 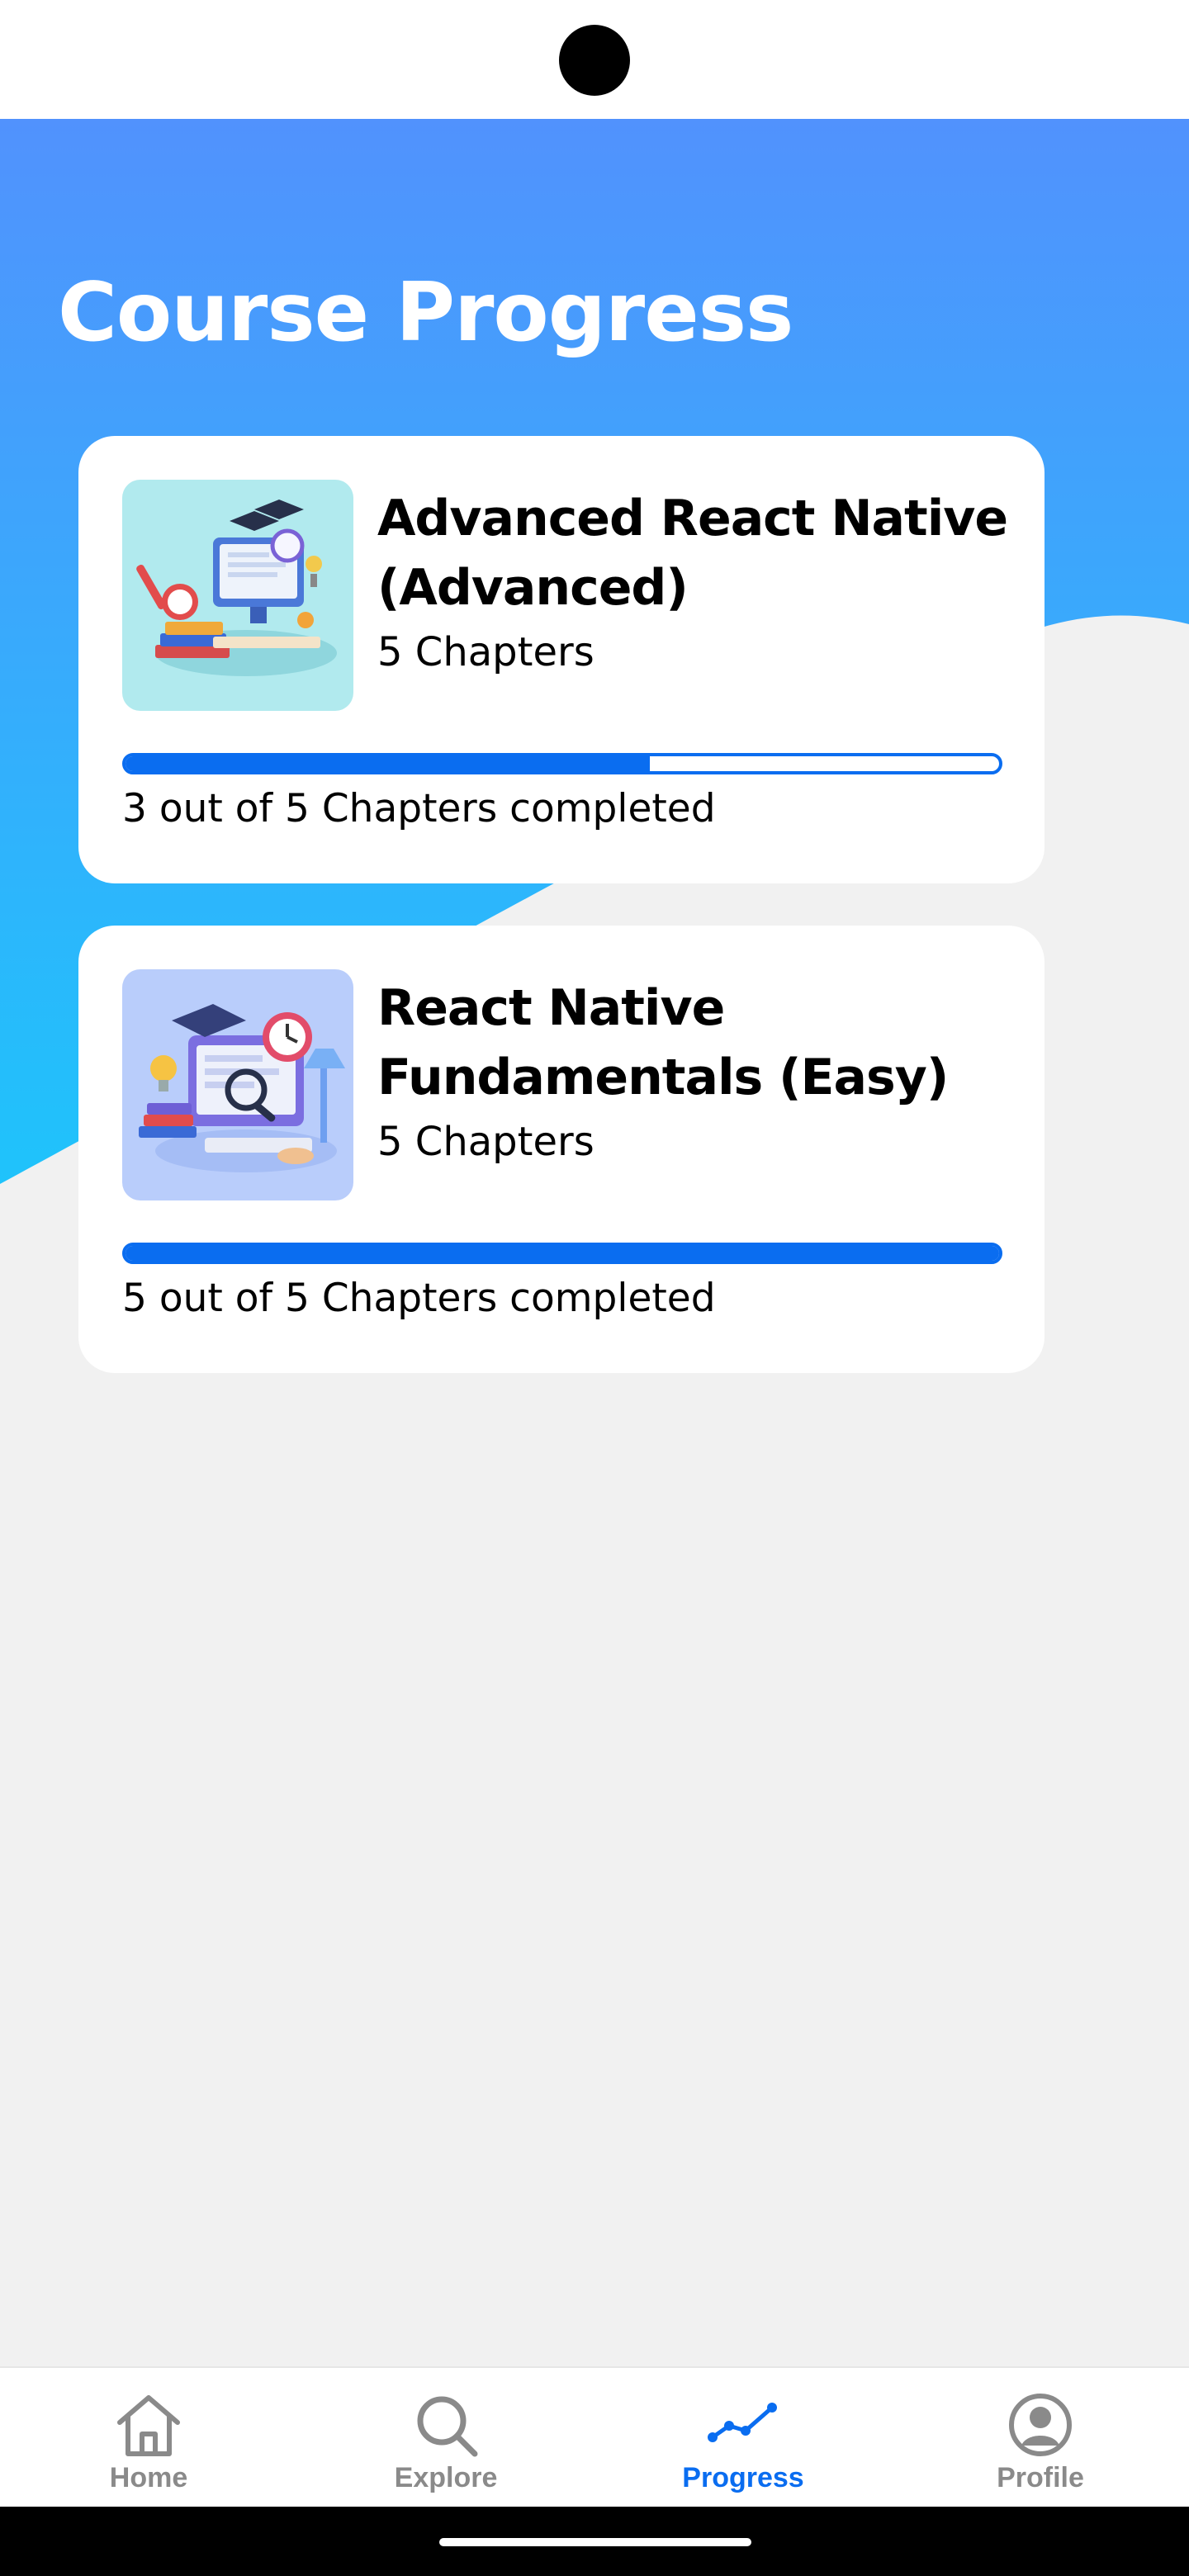 I want to click on course-title: React Native Fundamentals (Easy), so click(x=663, y=1042).